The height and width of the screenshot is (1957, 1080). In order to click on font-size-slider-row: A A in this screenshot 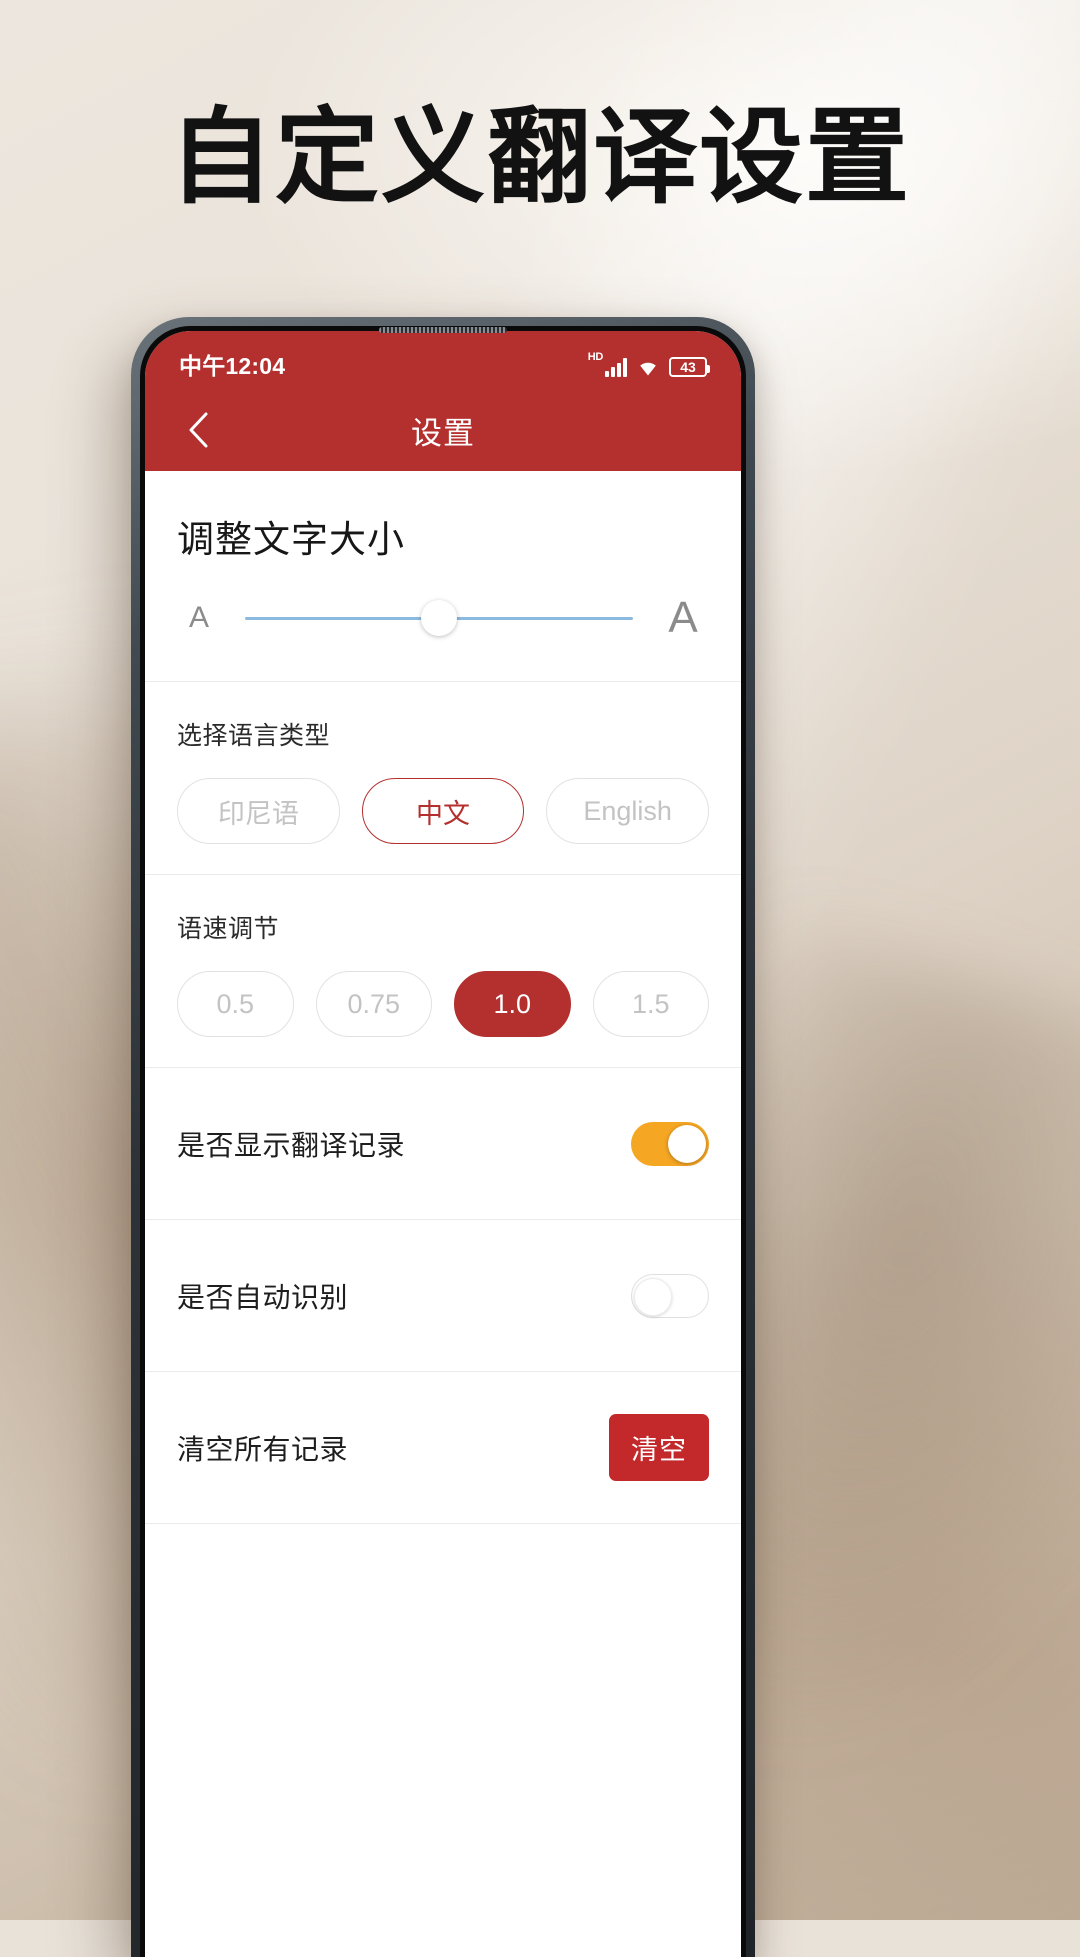, I will do `click(443, 622)`.